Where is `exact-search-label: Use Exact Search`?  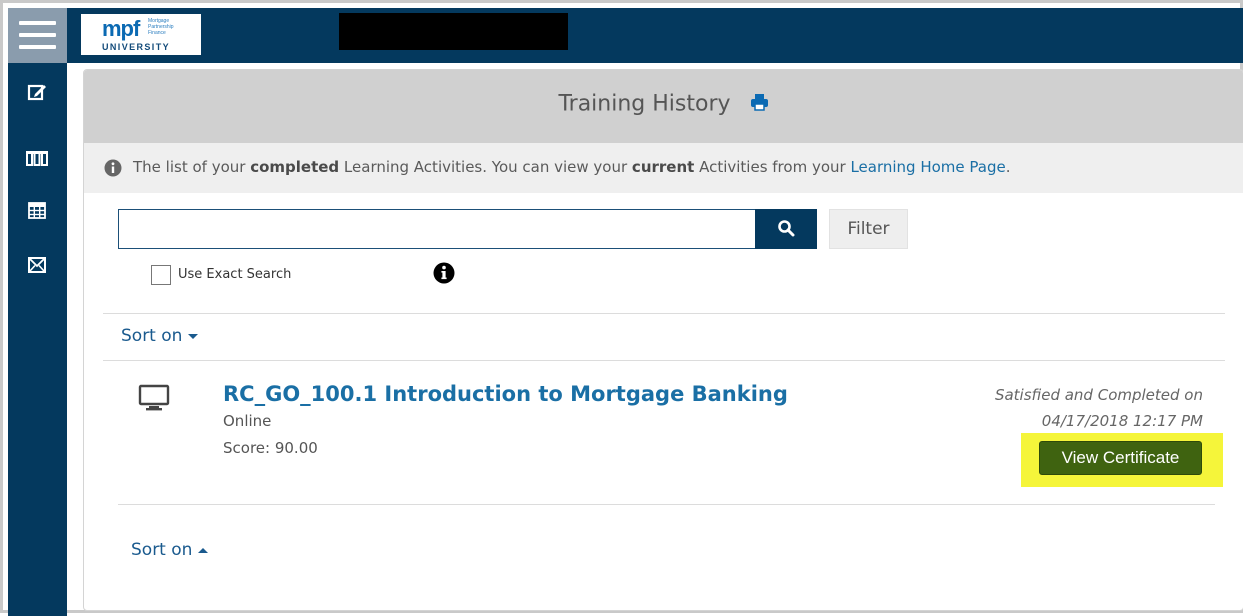 exact-search-label: Use Exact Search is located at coordinates (235, 274).